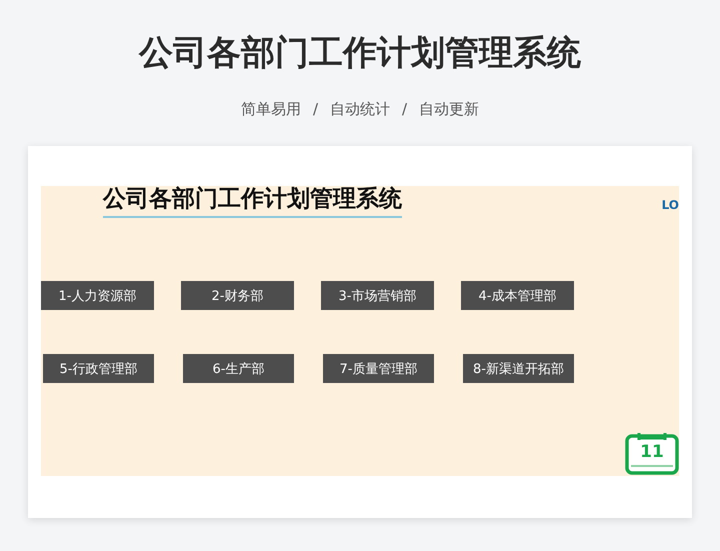  I want to click on department-button: 6-生产部, so click(238, 368).